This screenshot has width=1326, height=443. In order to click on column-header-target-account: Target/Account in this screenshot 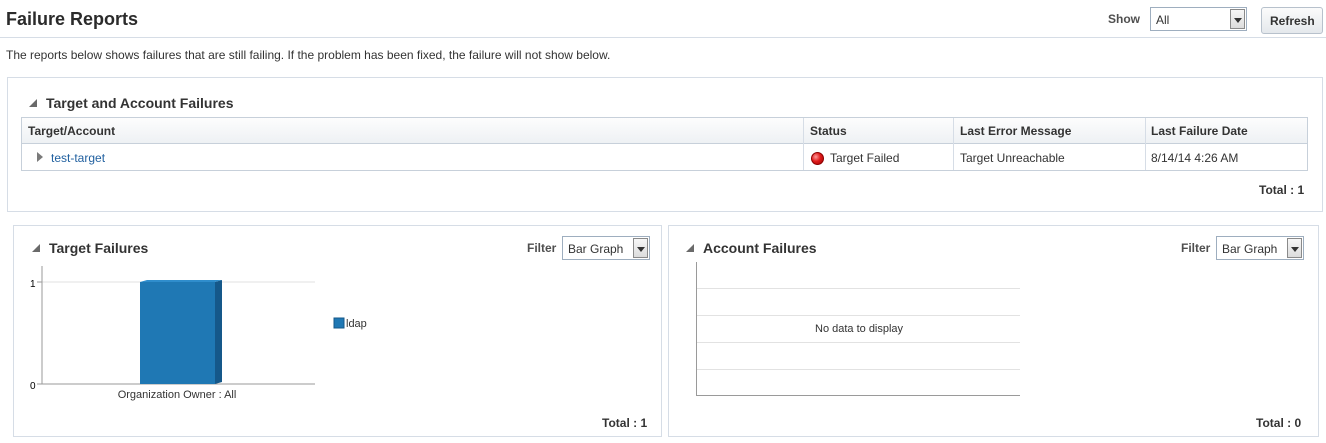, I will do `click(71, 131)`.